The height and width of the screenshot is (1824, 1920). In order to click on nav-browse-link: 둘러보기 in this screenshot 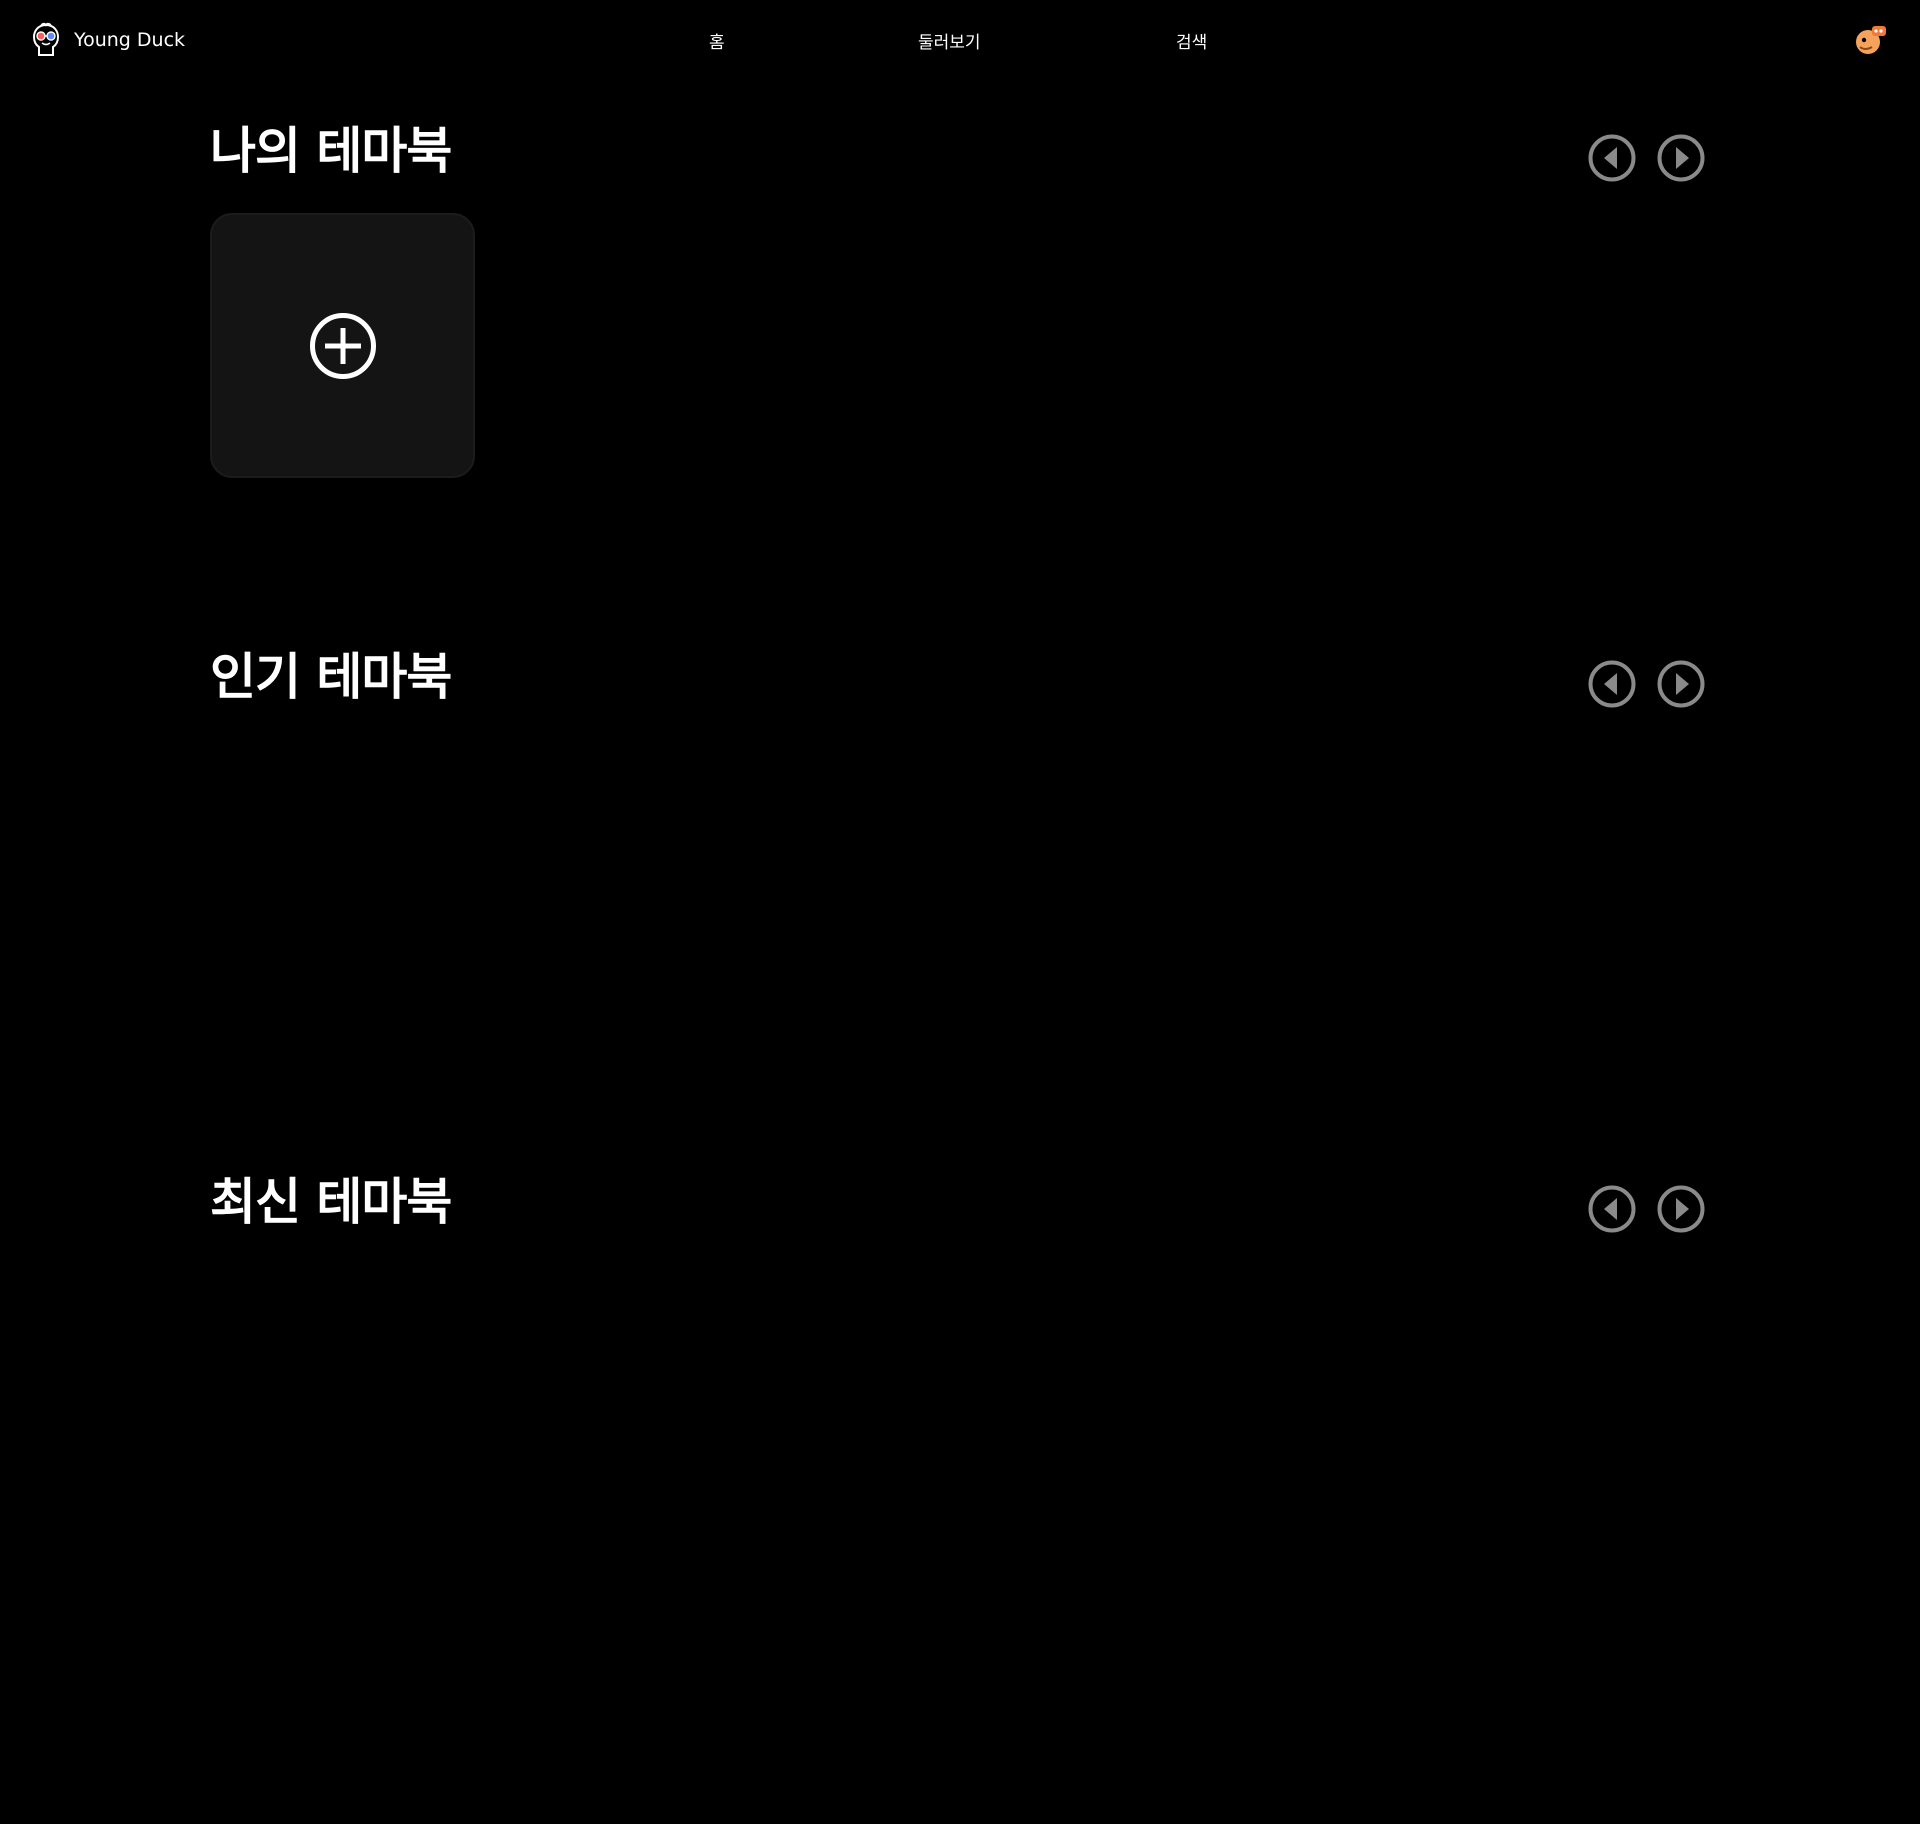, I will do `click(949, 40)`.